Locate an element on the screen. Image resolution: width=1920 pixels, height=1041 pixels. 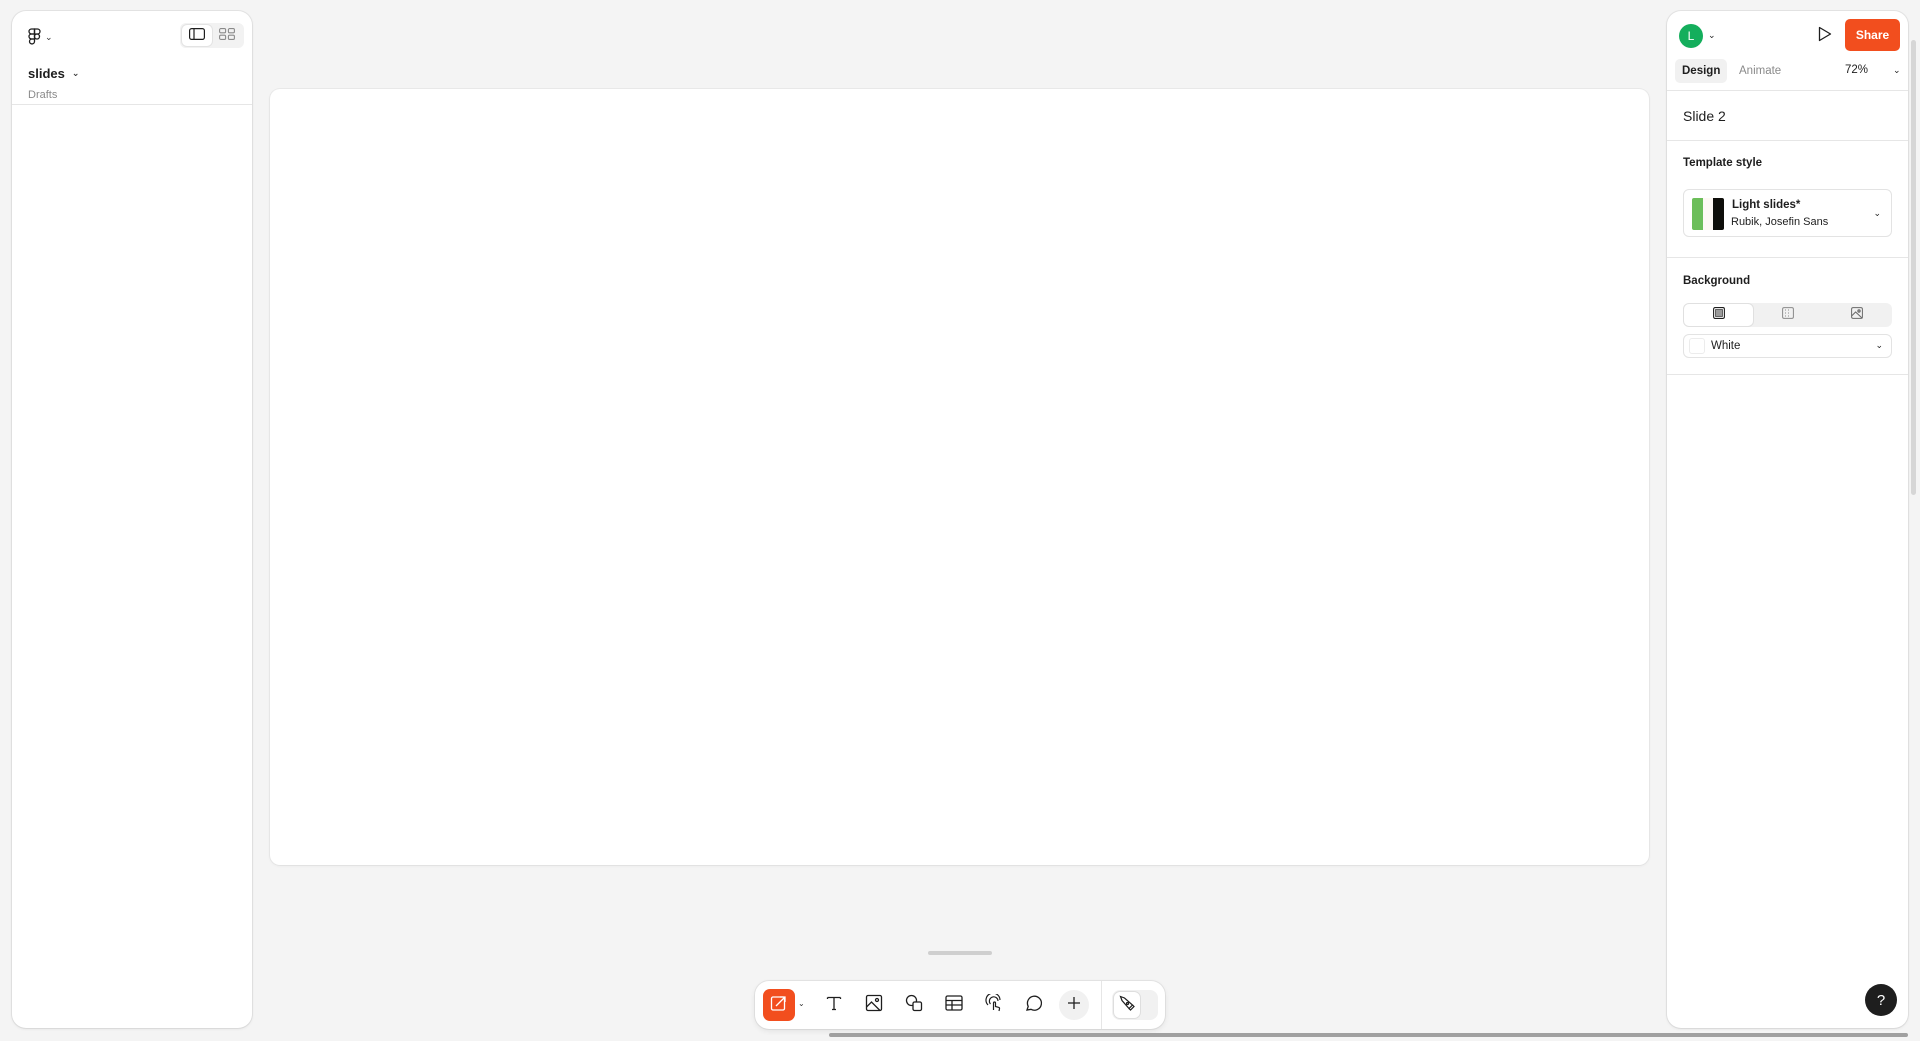
tap-hand-icon is located at coordinates (994, 1004).